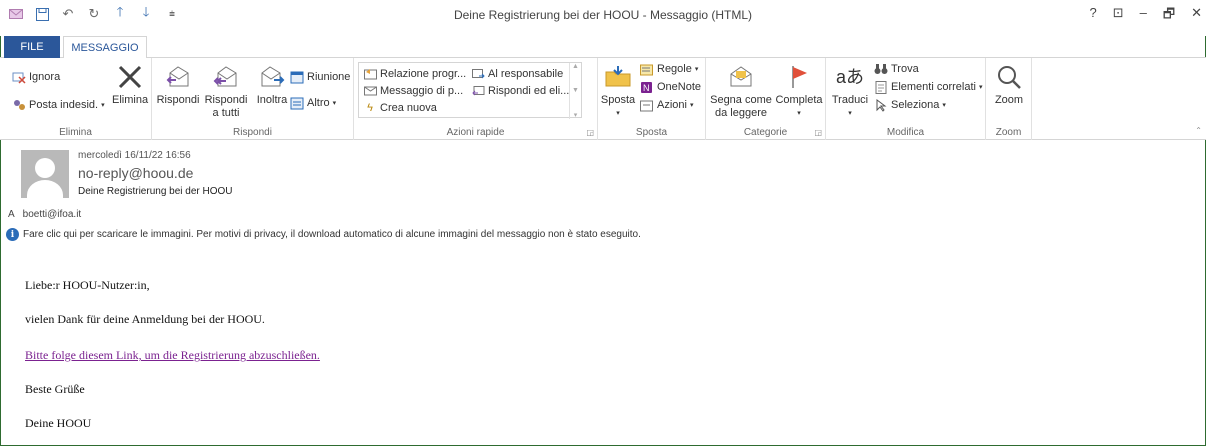 This screenshot has height=446, width=1206. Describe the element at coordinates (130, 77) in the screenshot. I see `delete-icon` at that location.